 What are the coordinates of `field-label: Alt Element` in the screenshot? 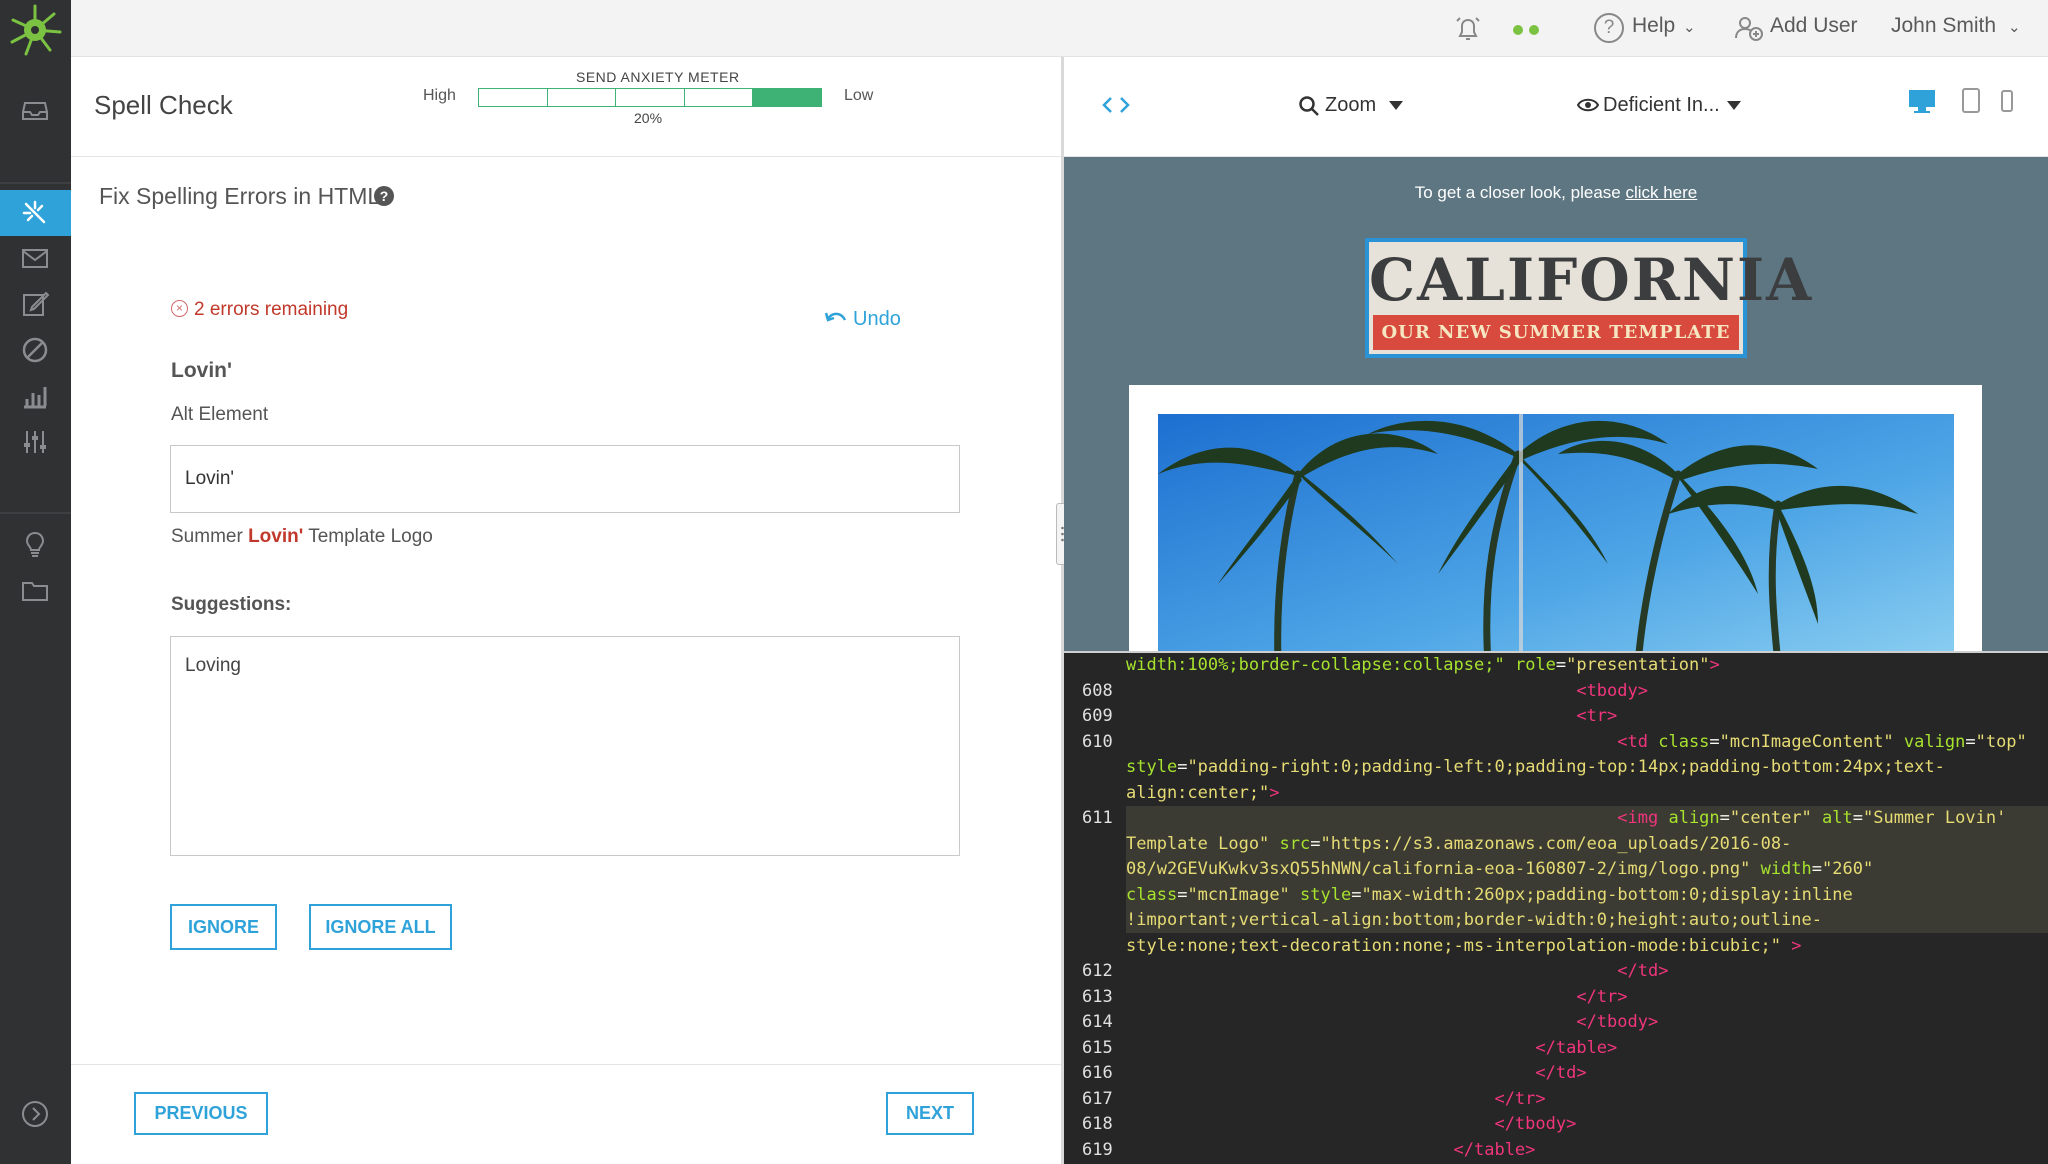 It's located at (220, 414).